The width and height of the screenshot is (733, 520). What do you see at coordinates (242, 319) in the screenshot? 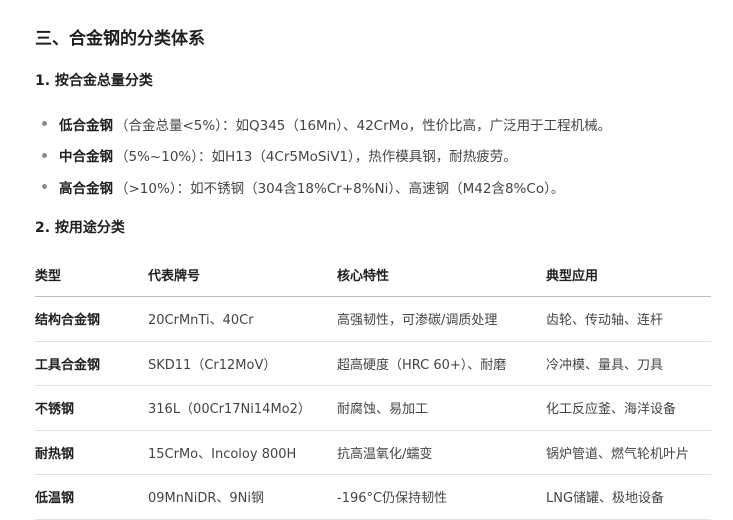
I see `cell-grade: 20CrMnTi、40Cr` at bounding box center [242, 319].